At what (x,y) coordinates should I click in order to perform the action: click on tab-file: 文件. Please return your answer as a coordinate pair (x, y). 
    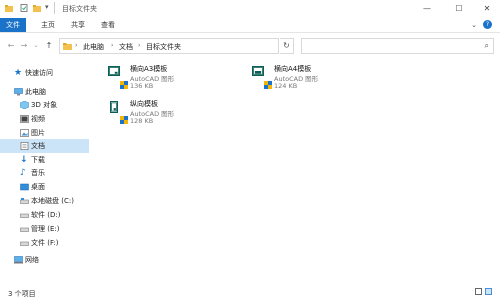
    Looking at the image, I should click on (13, 25).